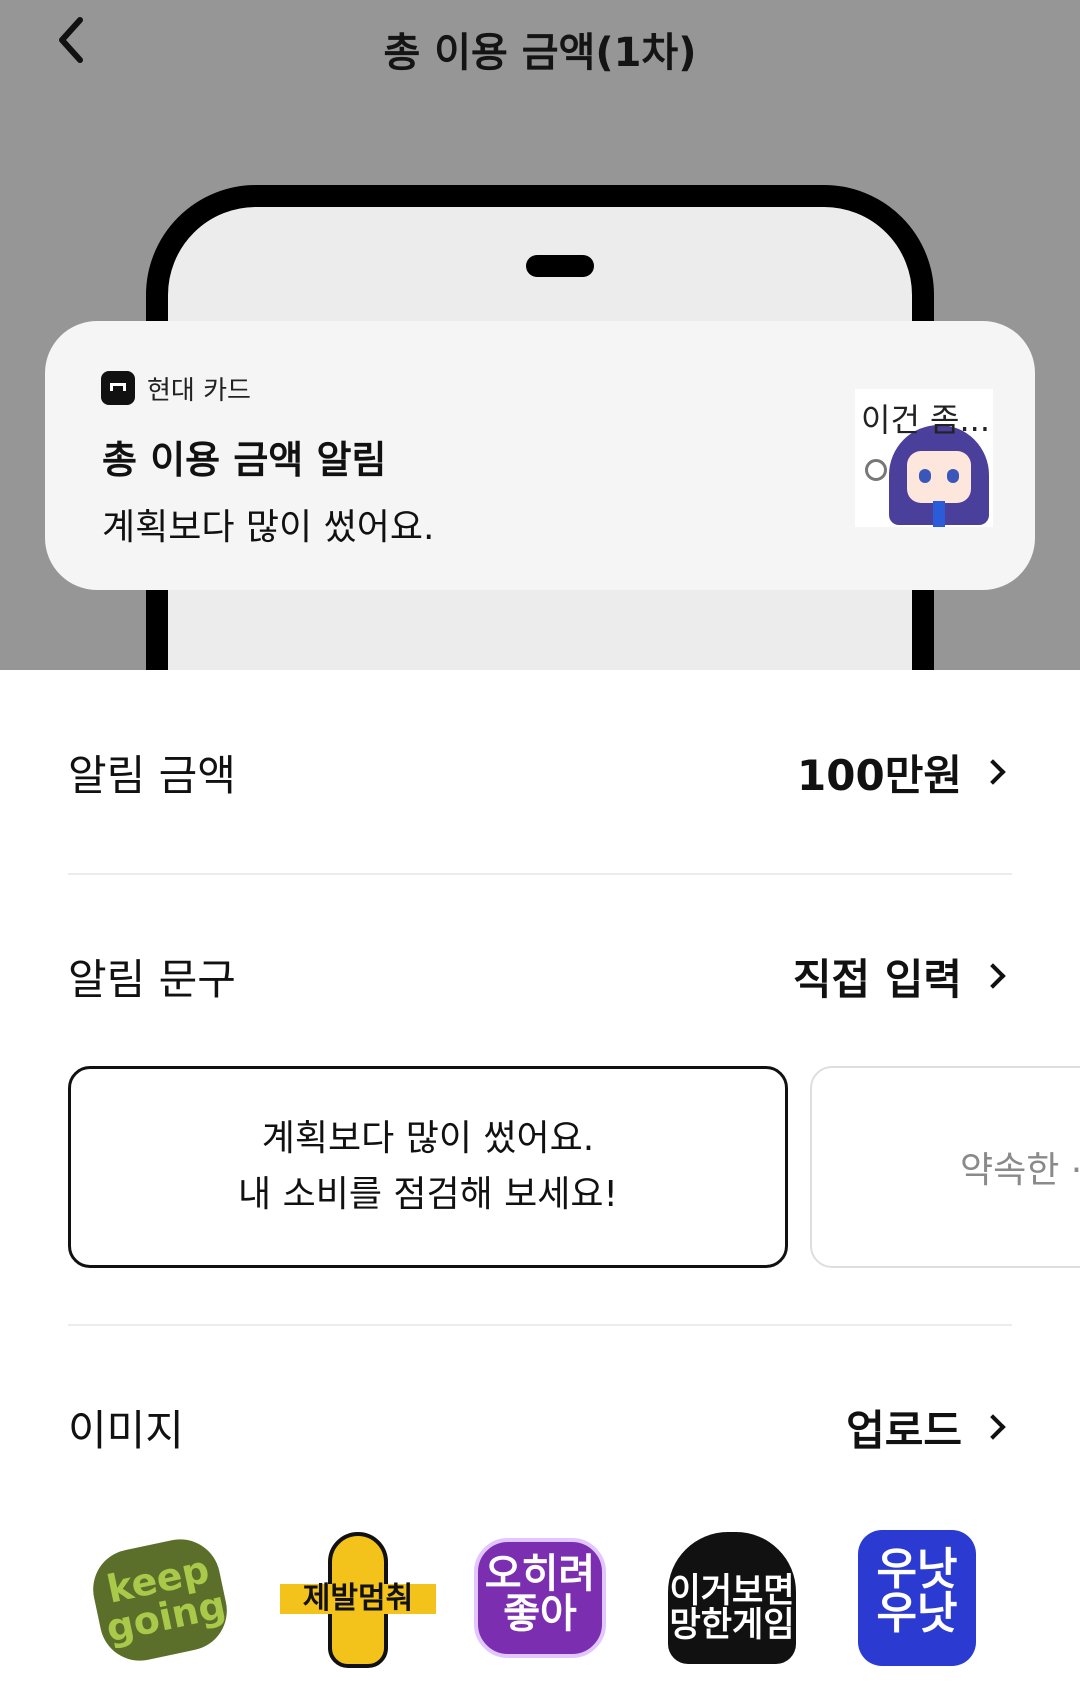  I want to click on phrase-option-selected: 계획보다 많이 썼어요. 내 소비를 점검해 보세요!, so click(428, 1167).